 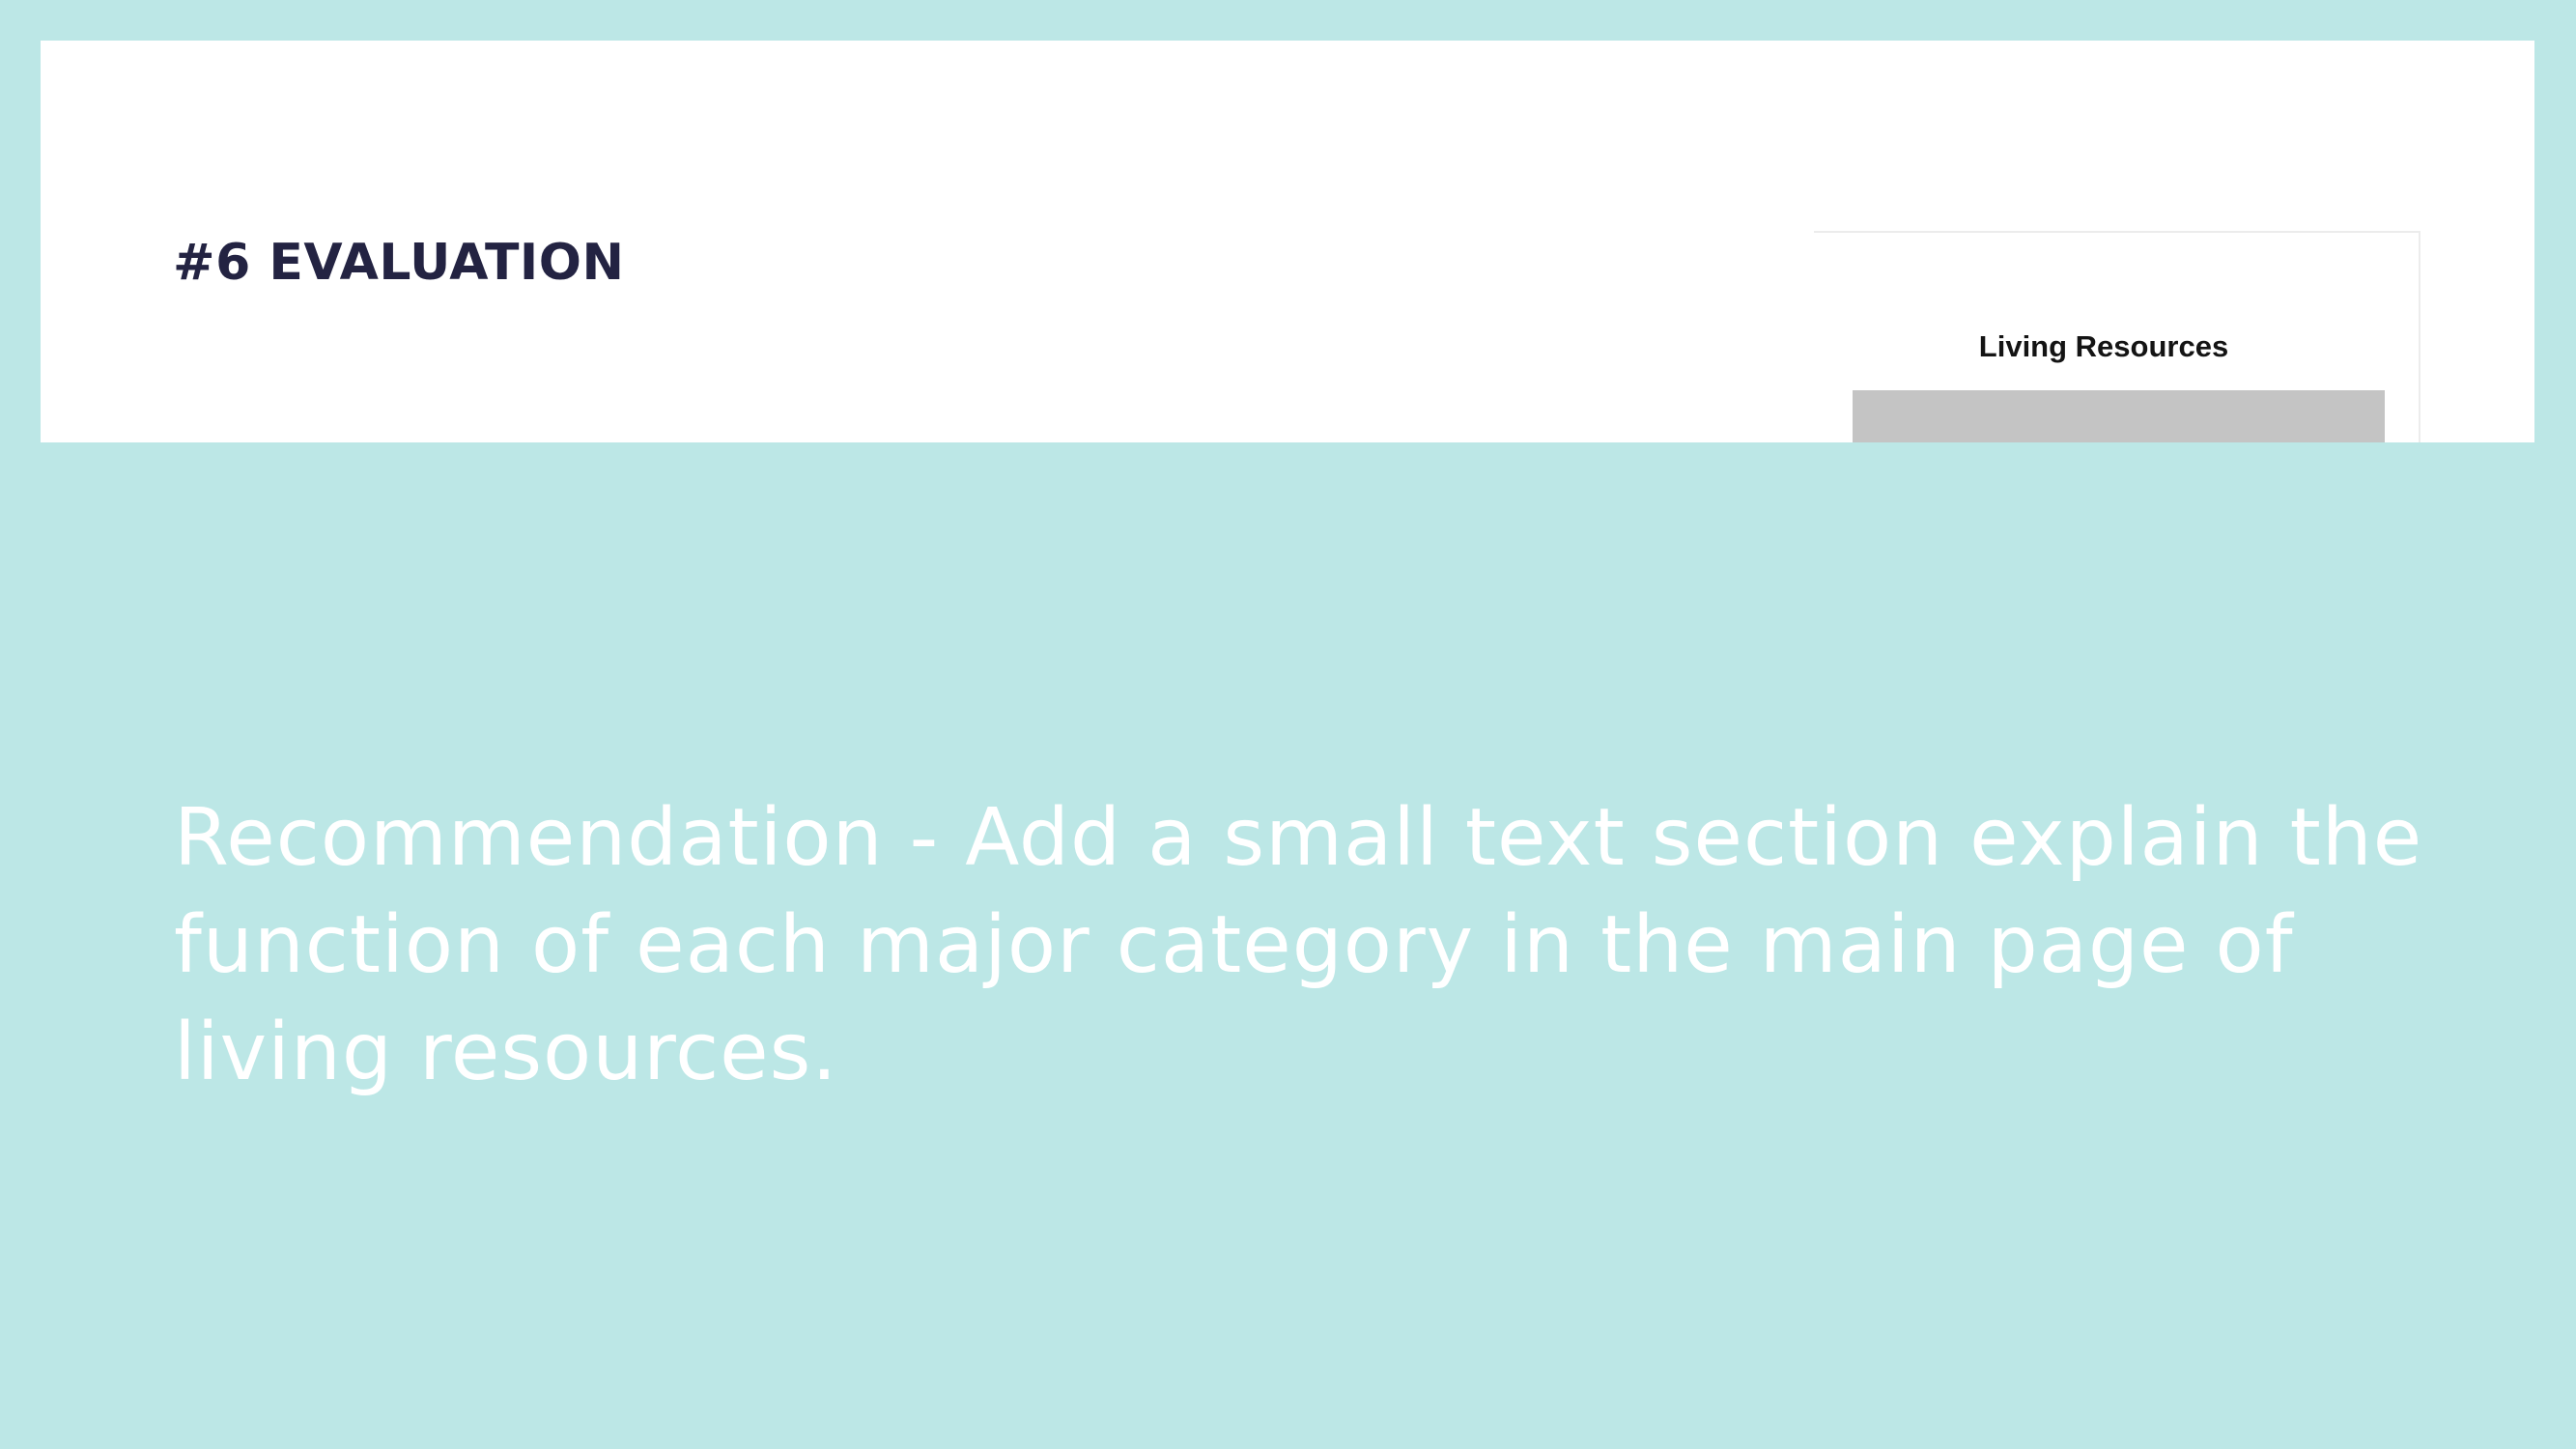 I want to click on slide-title: #6 EVALUATION, so click(x=399, y=263).